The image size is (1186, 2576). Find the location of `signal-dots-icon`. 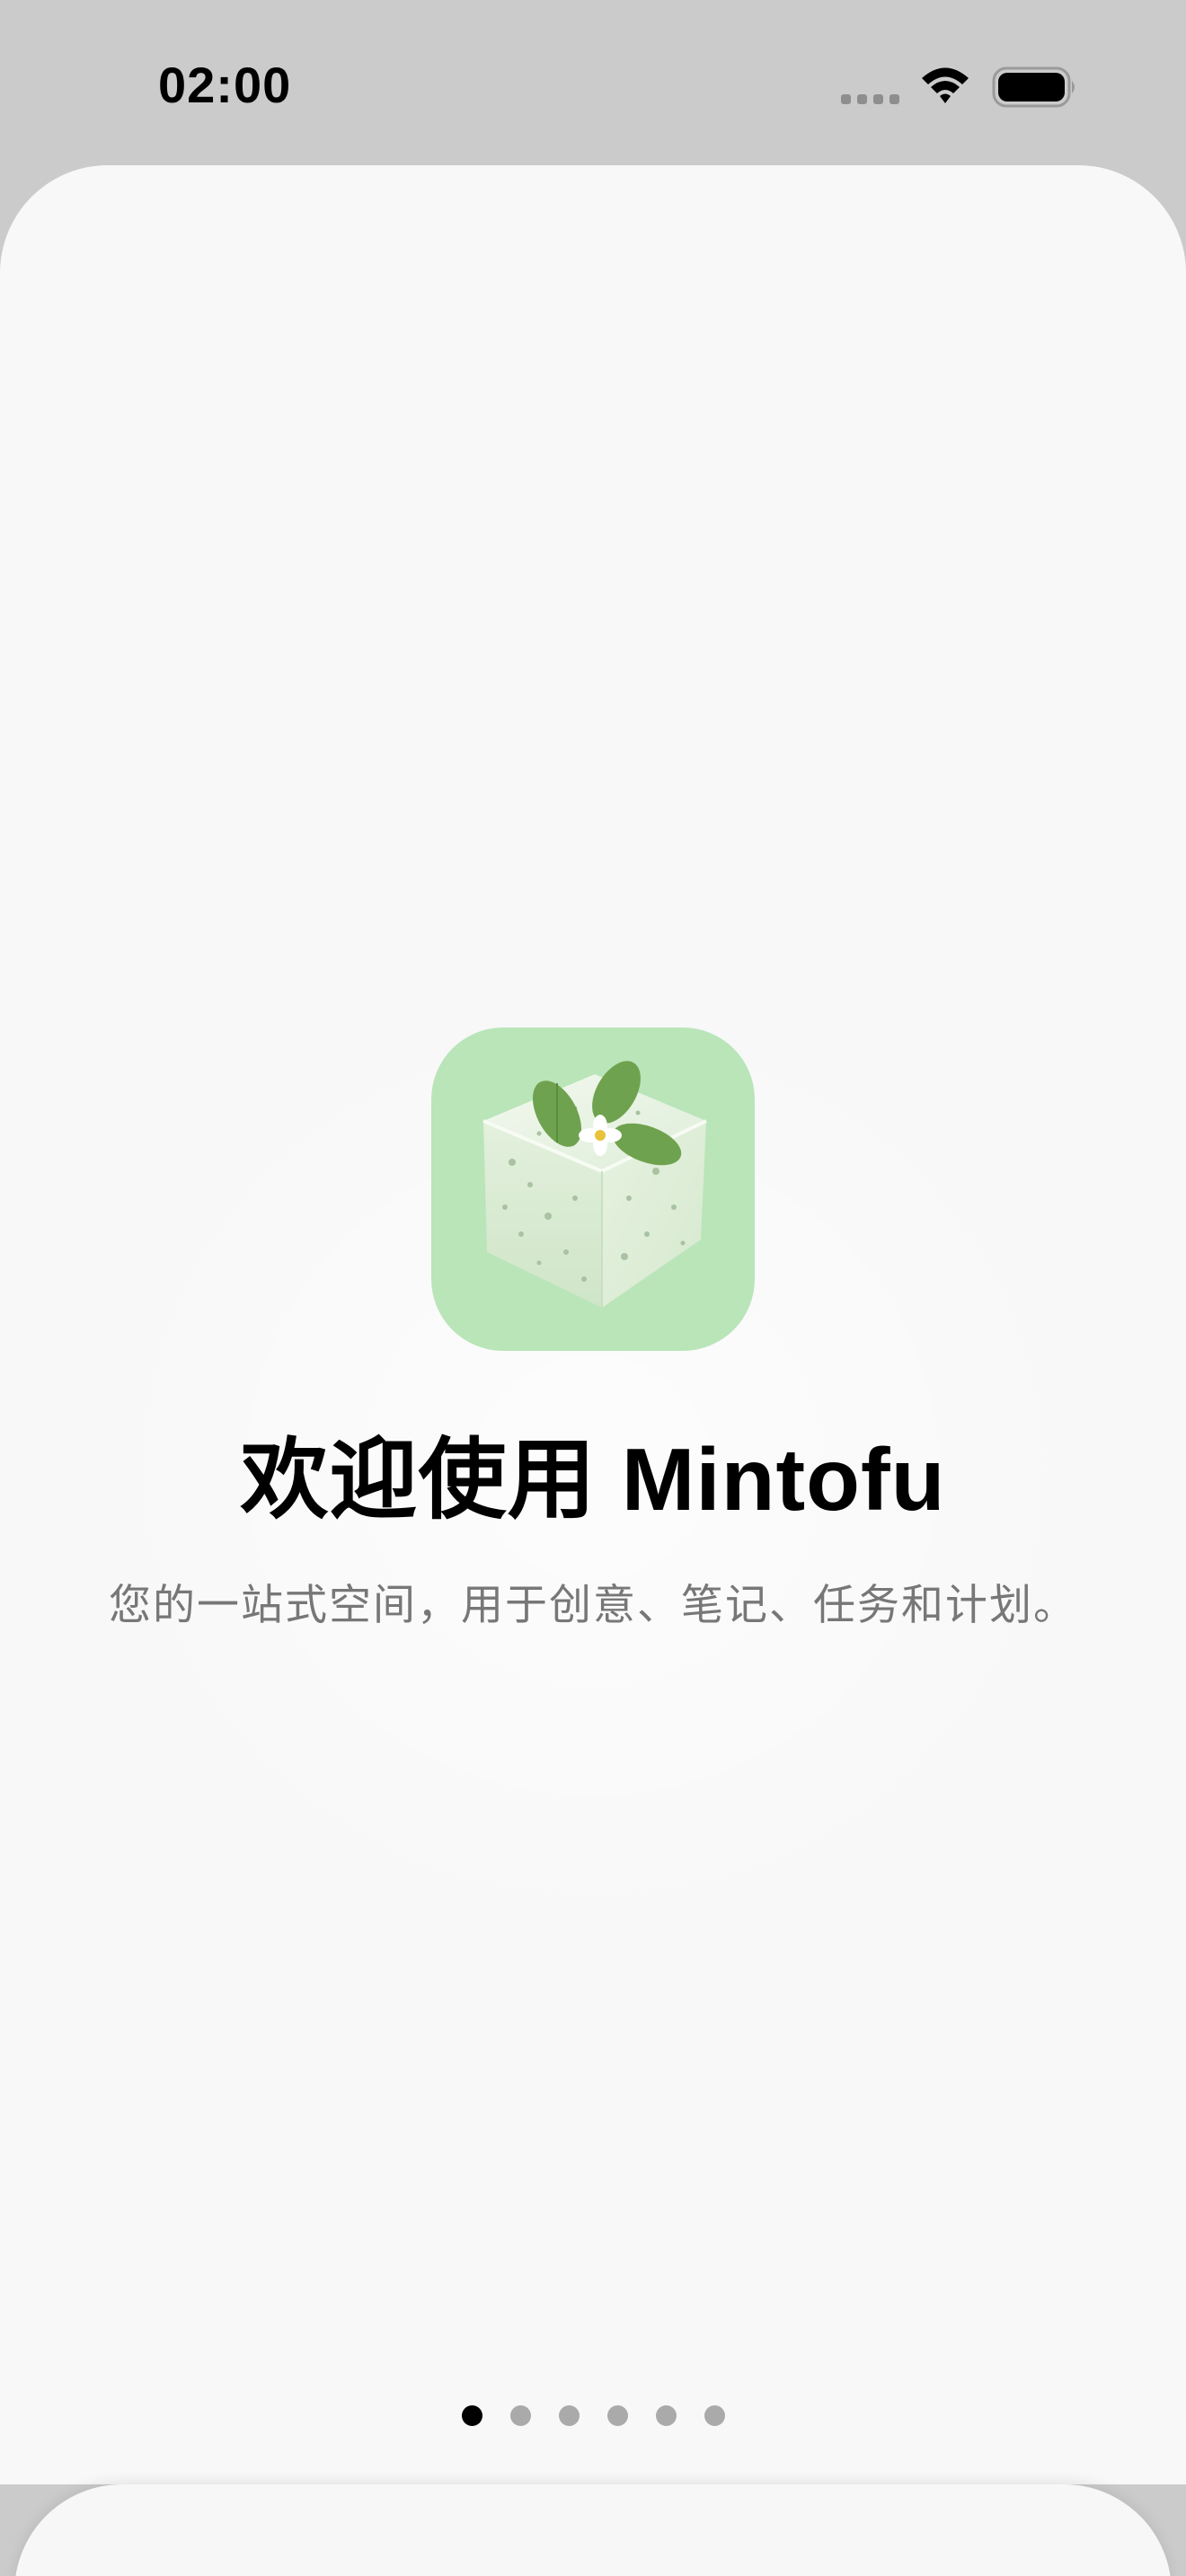

signal-dots-icon is located at coordinates (870, 99).